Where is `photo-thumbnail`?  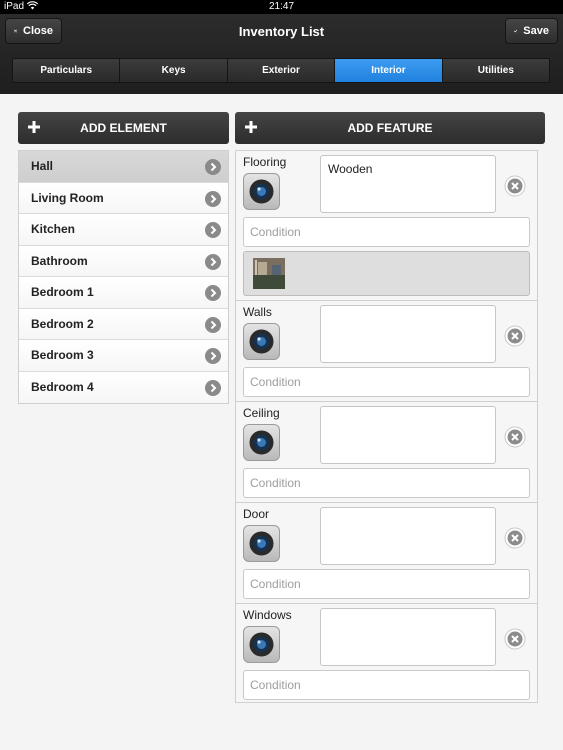 photo-thumbnail is located at coordinates (269, 273).